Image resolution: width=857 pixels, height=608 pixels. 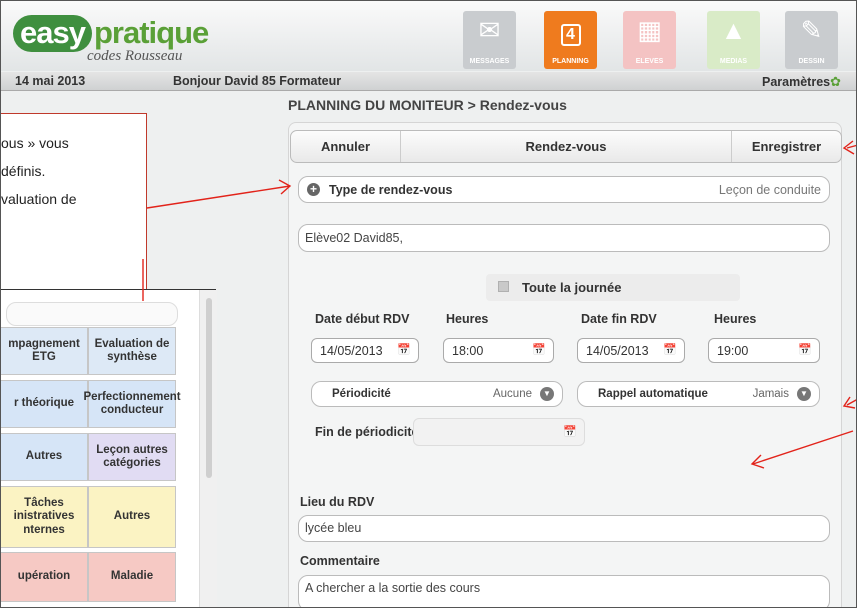 I want to click on category-cell: mpagnement ETG, so click(x=44, y=351).